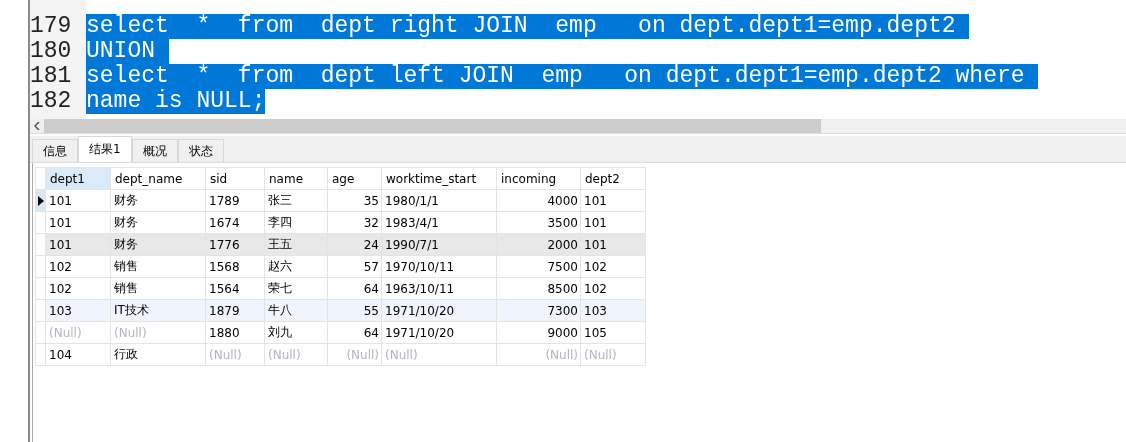 Image resolution: width=1126 pixels, height=442 pixels. Describe the element at coordinates (296, 310) in the screenshot. I see `table-cell: 牛八` at that location.